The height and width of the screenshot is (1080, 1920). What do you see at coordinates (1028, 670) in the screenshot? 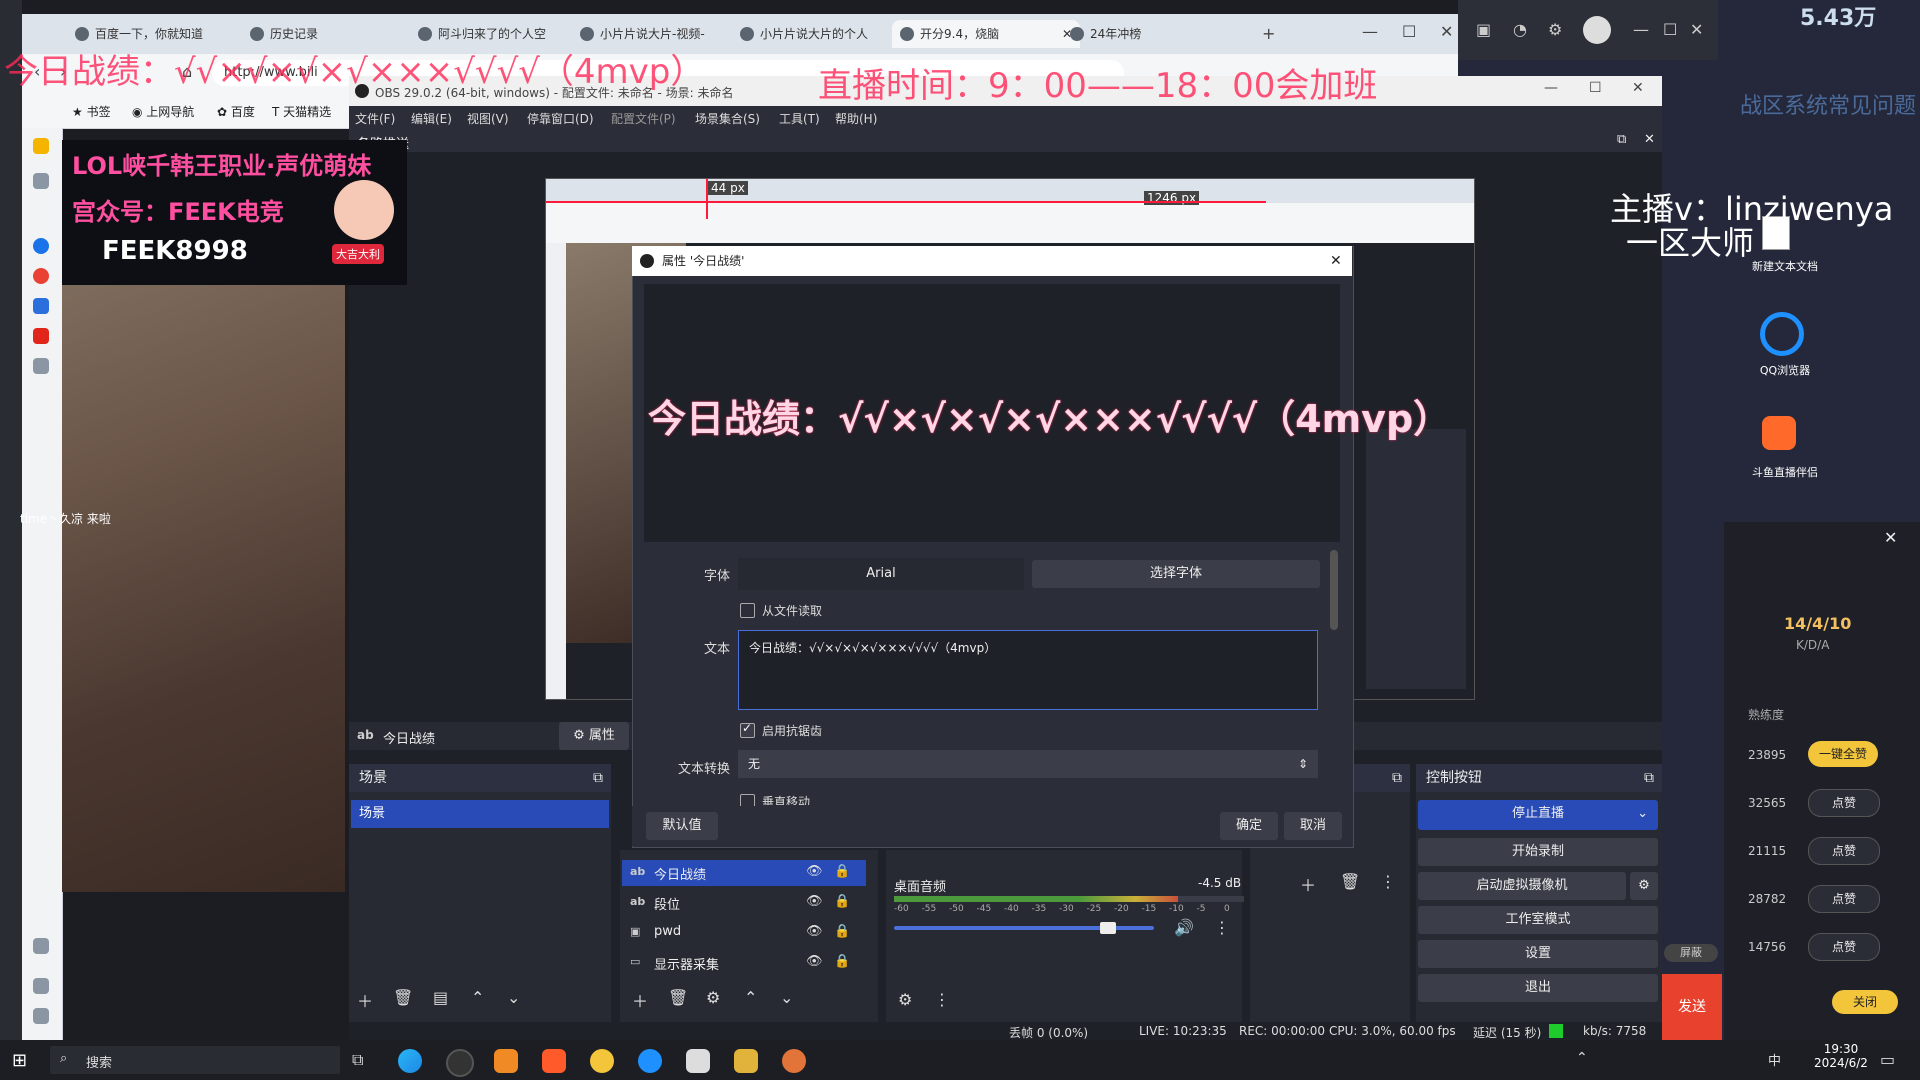
I see `text-input: 今日战绩：√√×√×√×√×××√√√√（4mvp）` at bounding box center [1028, 670].